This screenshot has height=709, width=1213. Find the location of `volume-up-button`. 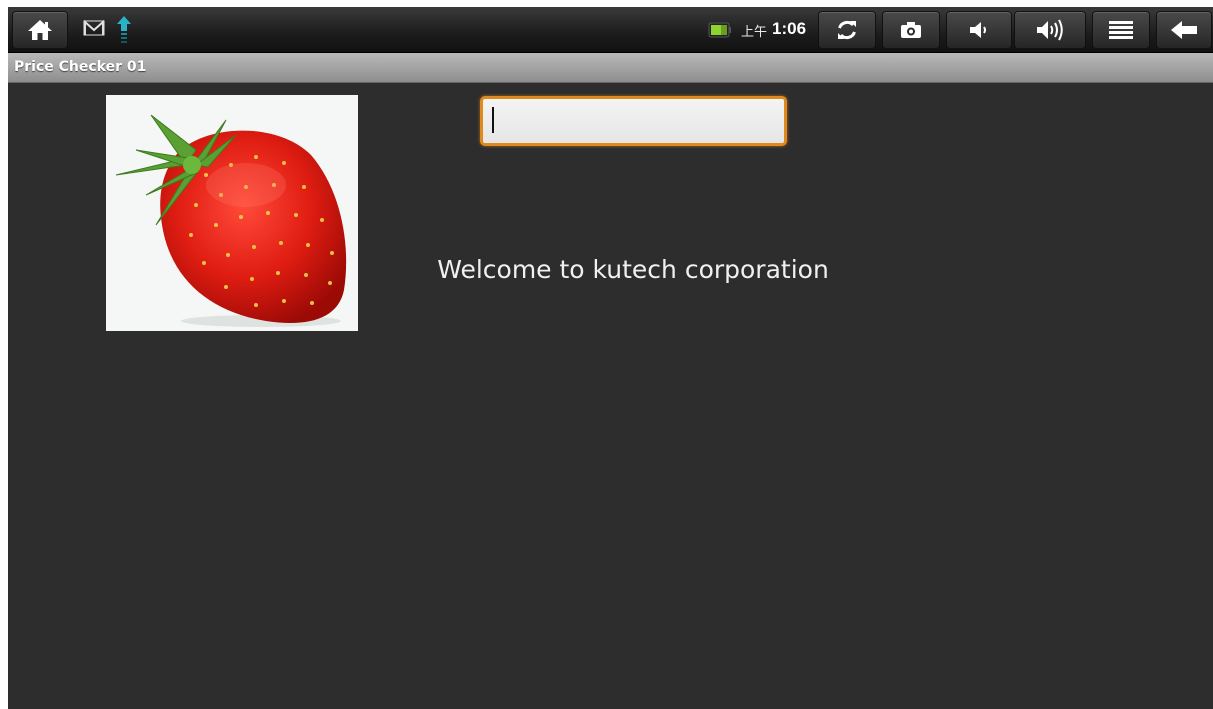

volume-up-button is located at coordinates (1050, 30).